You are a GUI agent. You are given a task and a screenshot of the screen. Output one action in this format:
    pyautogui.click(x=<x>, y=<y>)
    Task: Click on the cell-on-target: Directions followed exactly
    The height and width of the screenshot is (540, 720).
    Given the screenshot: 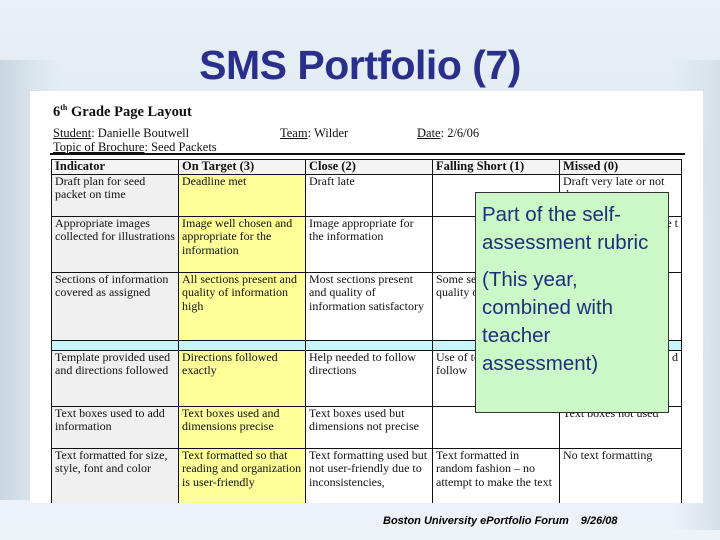 What is the action you would take?
    pyautogui.click(x=242, y=378)
    